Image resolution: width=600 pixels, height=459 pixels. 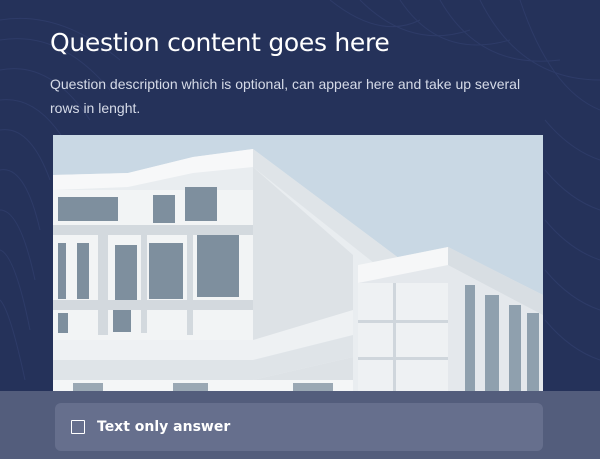 I want to click on checkbox-icon, so click(x=78, y=427).